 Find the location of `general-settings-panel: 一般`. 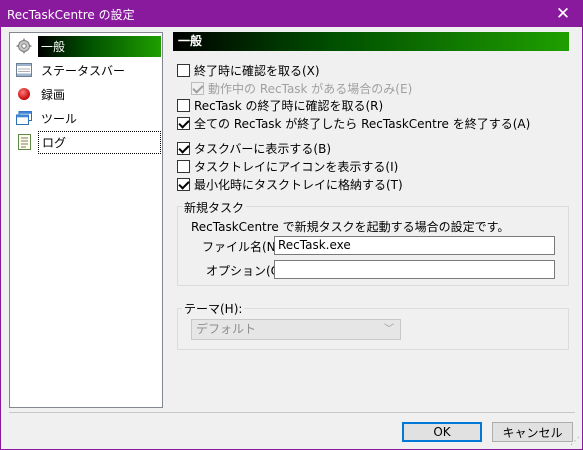

general-settings-panel: 一般 is located at coordinates (371, 41).